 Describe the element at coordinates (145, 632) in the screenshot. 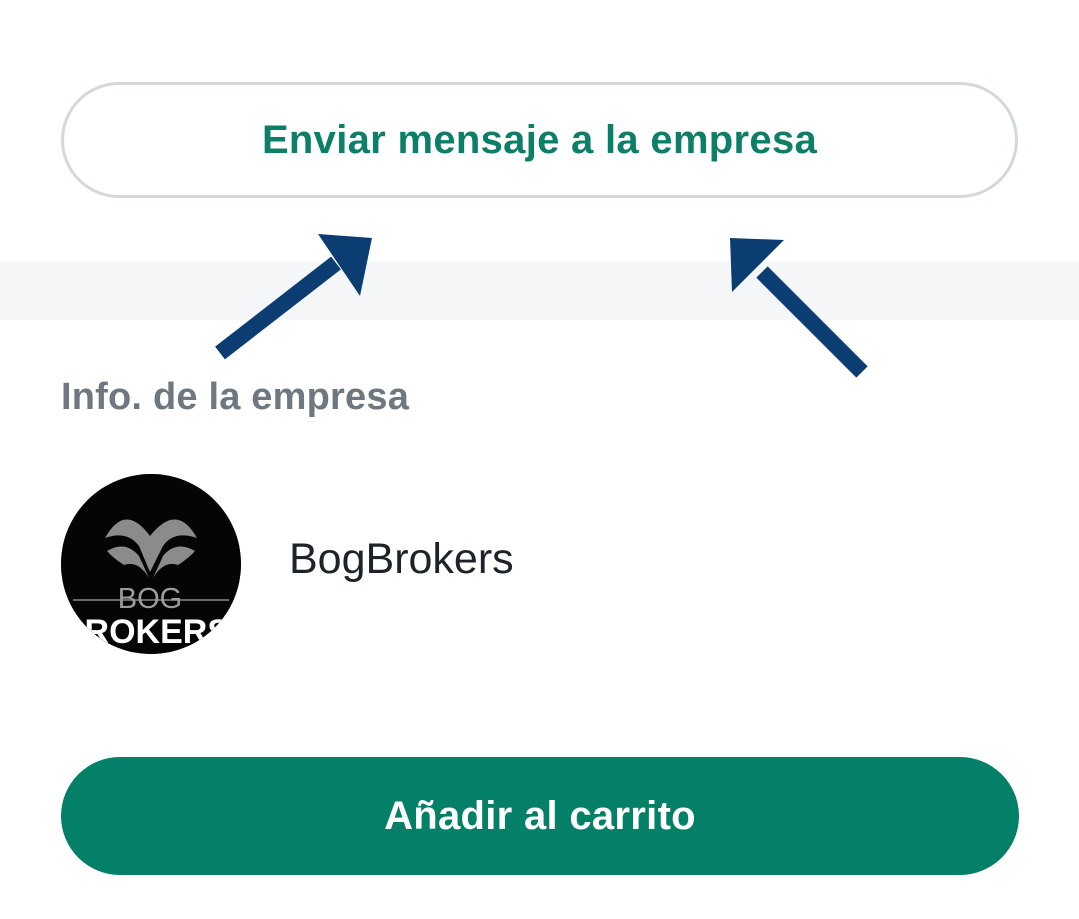

I see `logo-text-bottom: BROKERS` at that location.